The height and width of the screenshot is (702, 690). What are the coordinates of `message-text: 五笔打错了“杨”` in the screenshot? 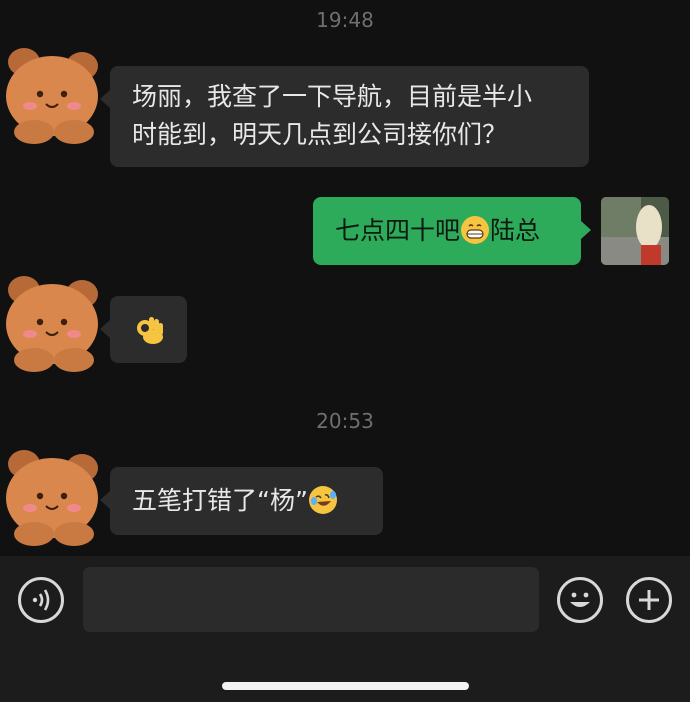 It's located at (220, 500).